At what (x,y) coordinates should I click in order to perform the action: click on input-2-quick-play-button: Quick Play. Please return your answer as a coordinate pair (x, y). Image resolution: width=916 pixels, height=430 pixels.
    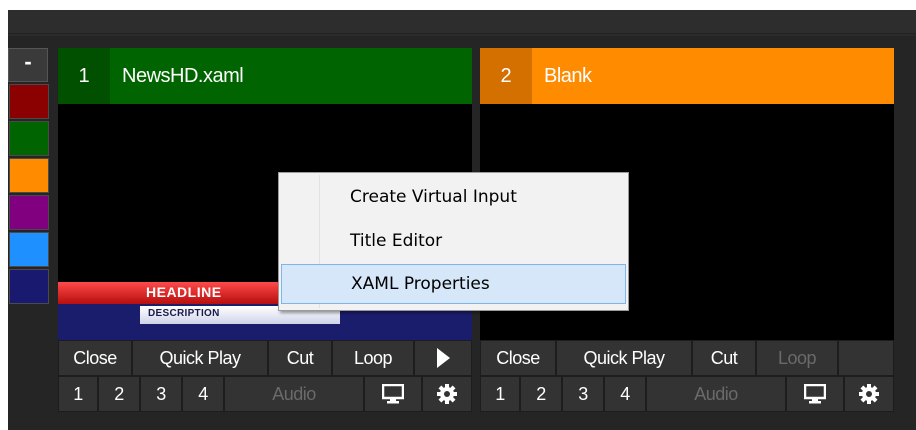
    Looking at the image, I should click on (624, 358).